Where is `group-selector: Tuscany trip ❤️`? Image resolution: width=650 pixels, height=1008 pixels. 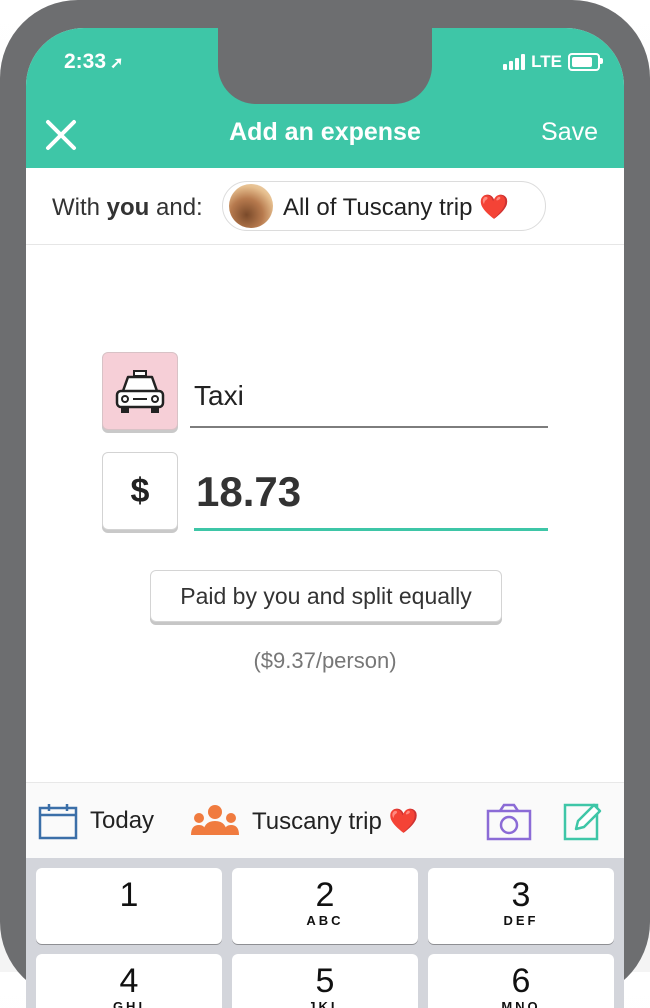
group-selector: Tuscany trip ❤️ is located at coordinates (335, 821).